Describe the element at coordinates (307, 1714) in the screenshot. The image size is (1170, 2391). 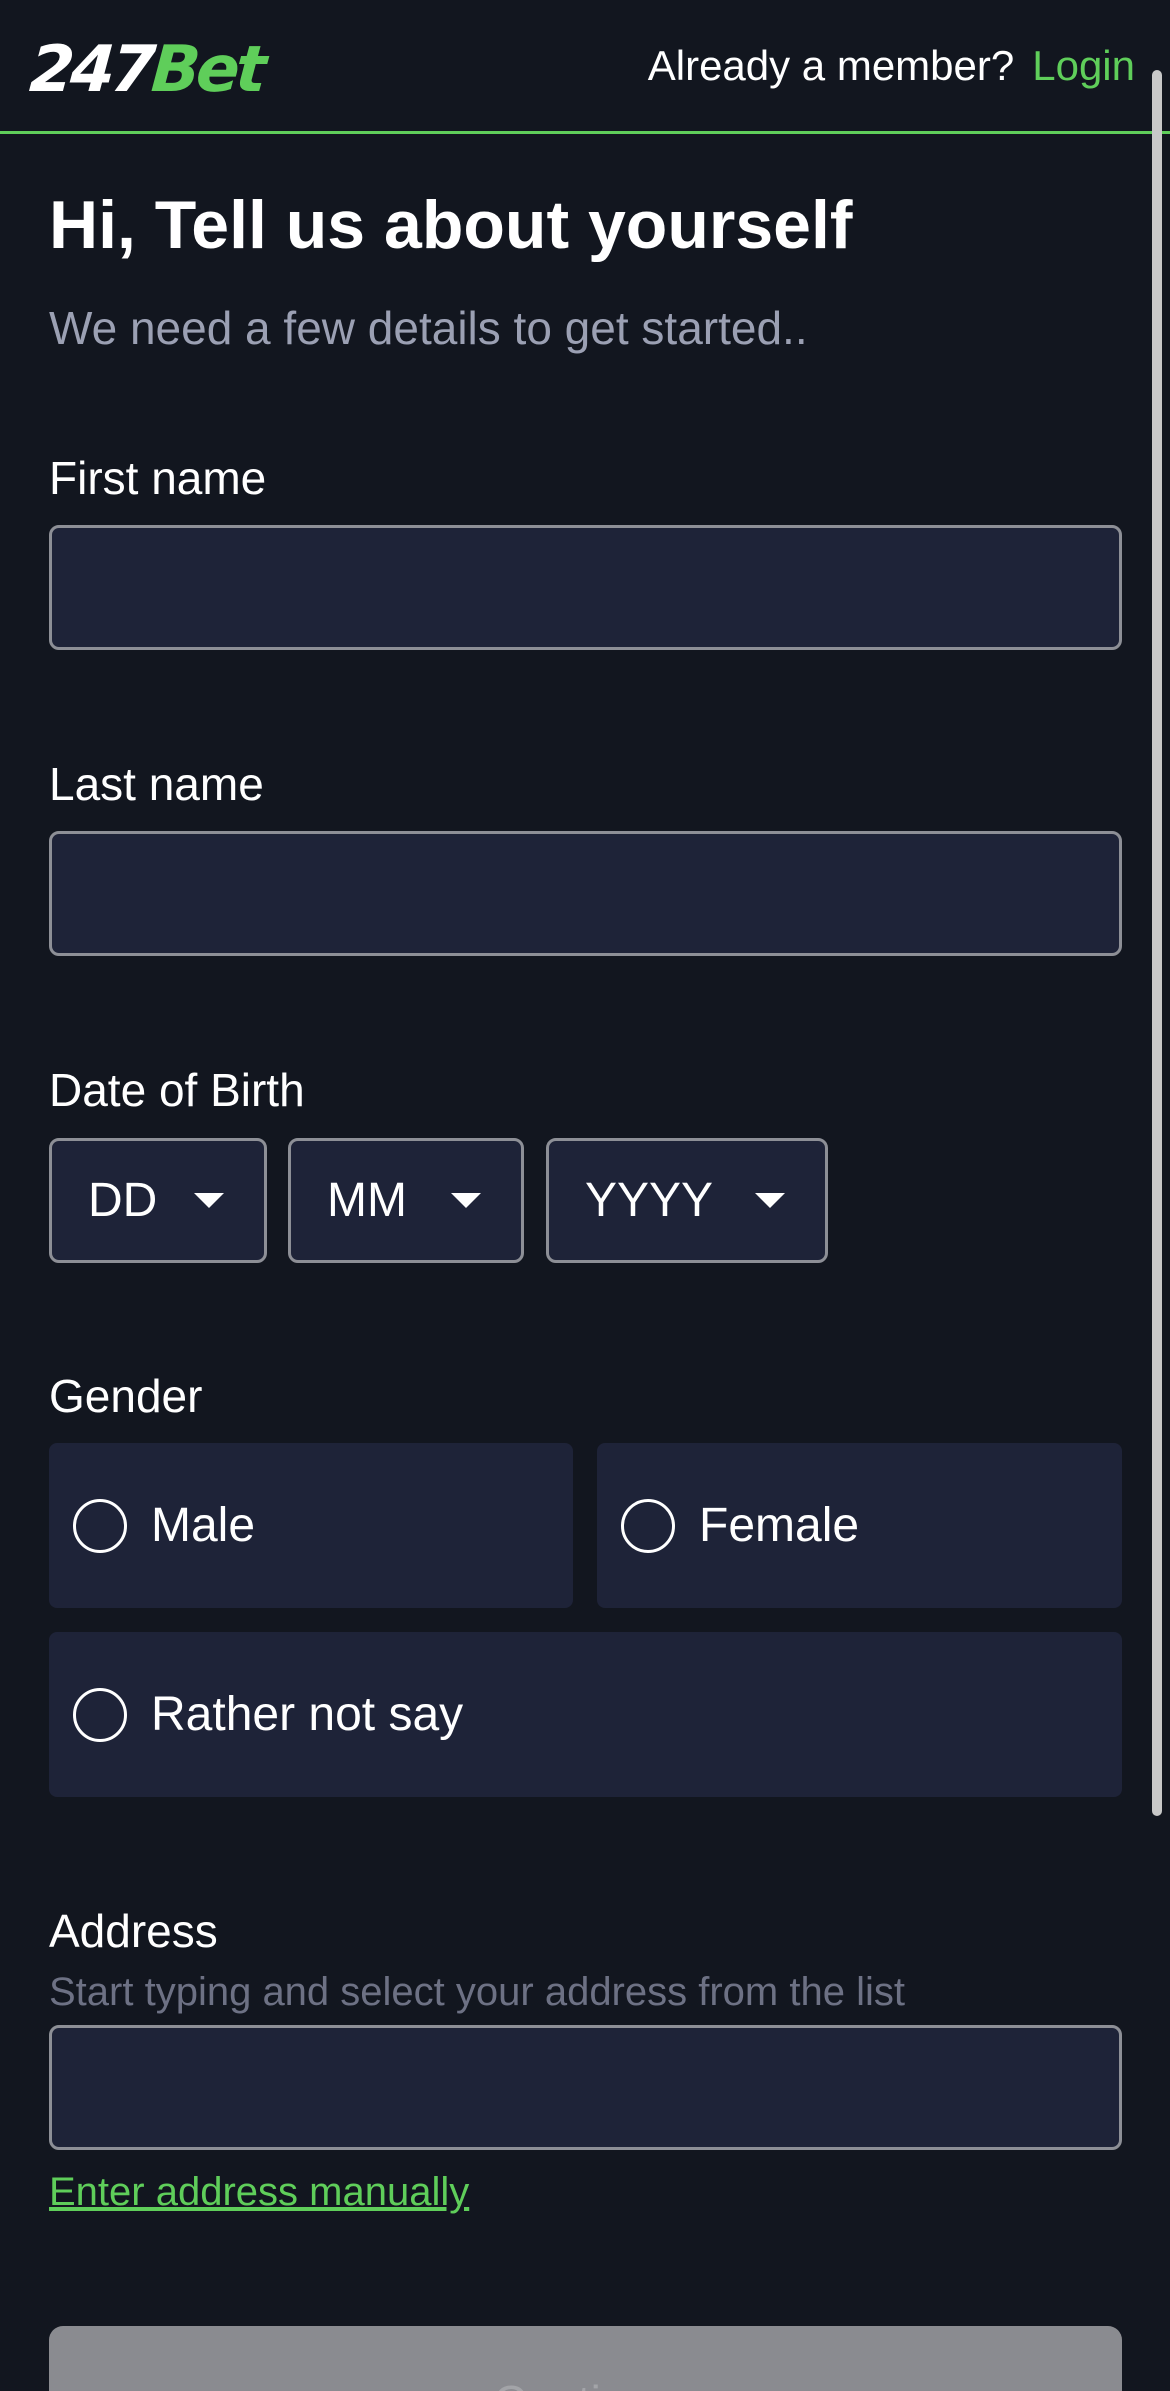
I see `gender-option-label: Rather not say` at that location.